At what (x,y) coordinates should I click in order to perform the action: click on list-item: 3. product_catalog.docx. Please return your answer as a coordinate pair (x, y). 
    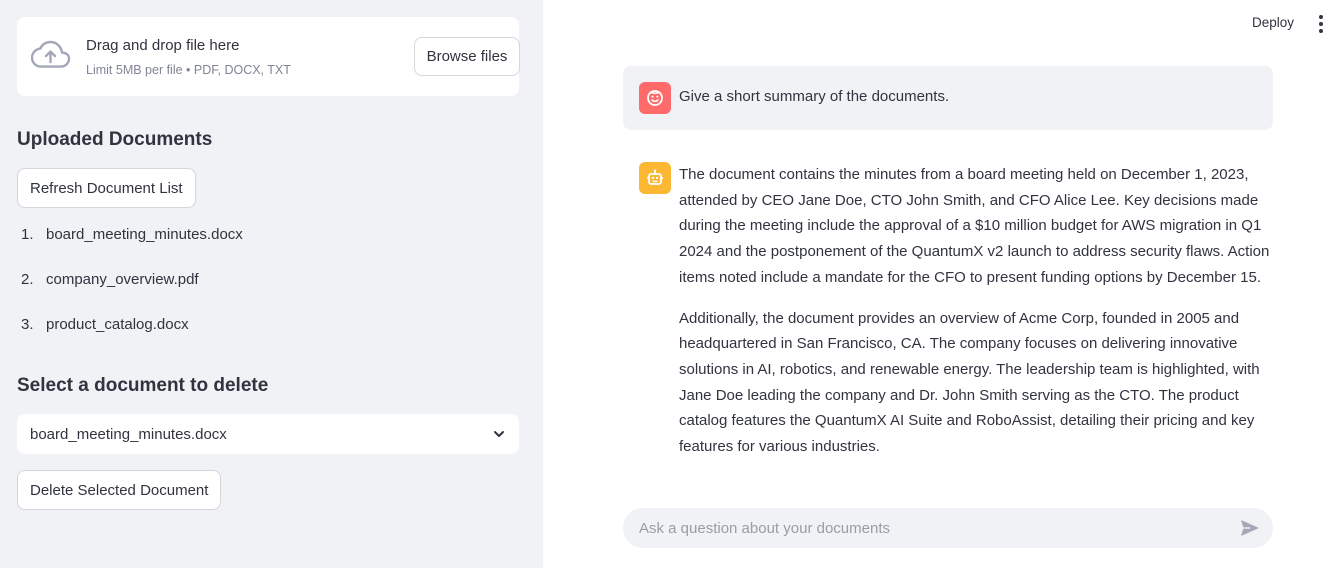
    Looking at the image, I should click on (130, 338).